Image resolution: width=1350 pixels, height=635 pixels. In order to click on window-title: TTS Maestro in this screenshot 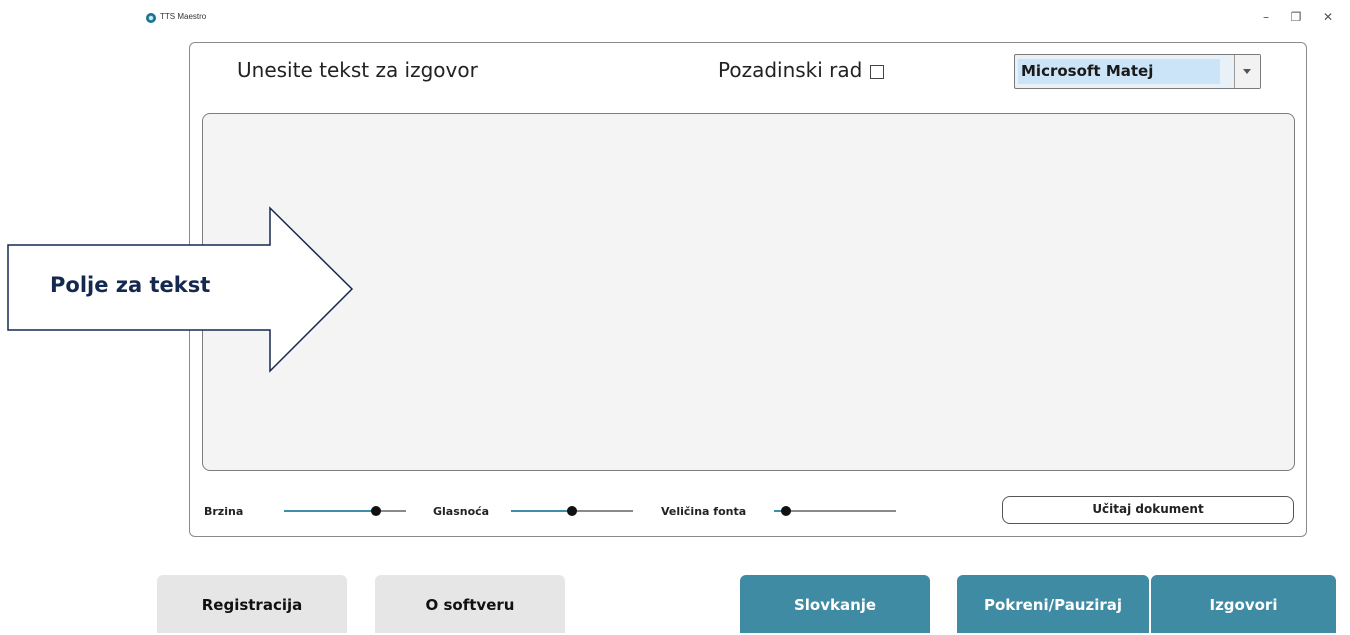, I will do `click(183, 16)`.